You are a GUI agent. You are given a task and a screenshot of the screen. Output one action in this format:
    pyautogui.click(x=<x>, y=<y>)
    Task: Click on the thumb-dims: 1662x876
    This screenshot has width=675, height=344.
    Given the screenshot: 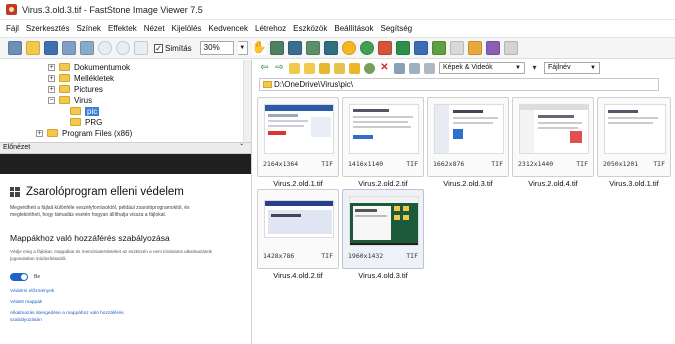 What is the action you would take?
    pyautogui.click(x=449, y=164)
    